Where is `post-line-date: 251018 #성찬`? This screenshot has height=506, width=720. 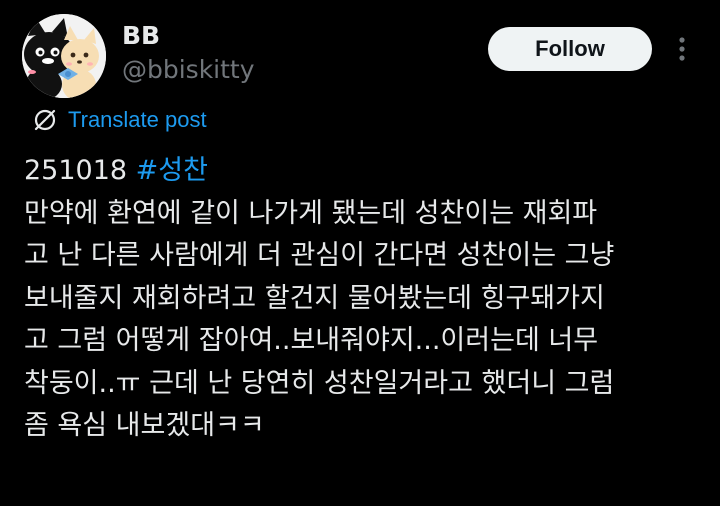 post-line-date: 251018 #성찬 is located at coordinates (364, 171).